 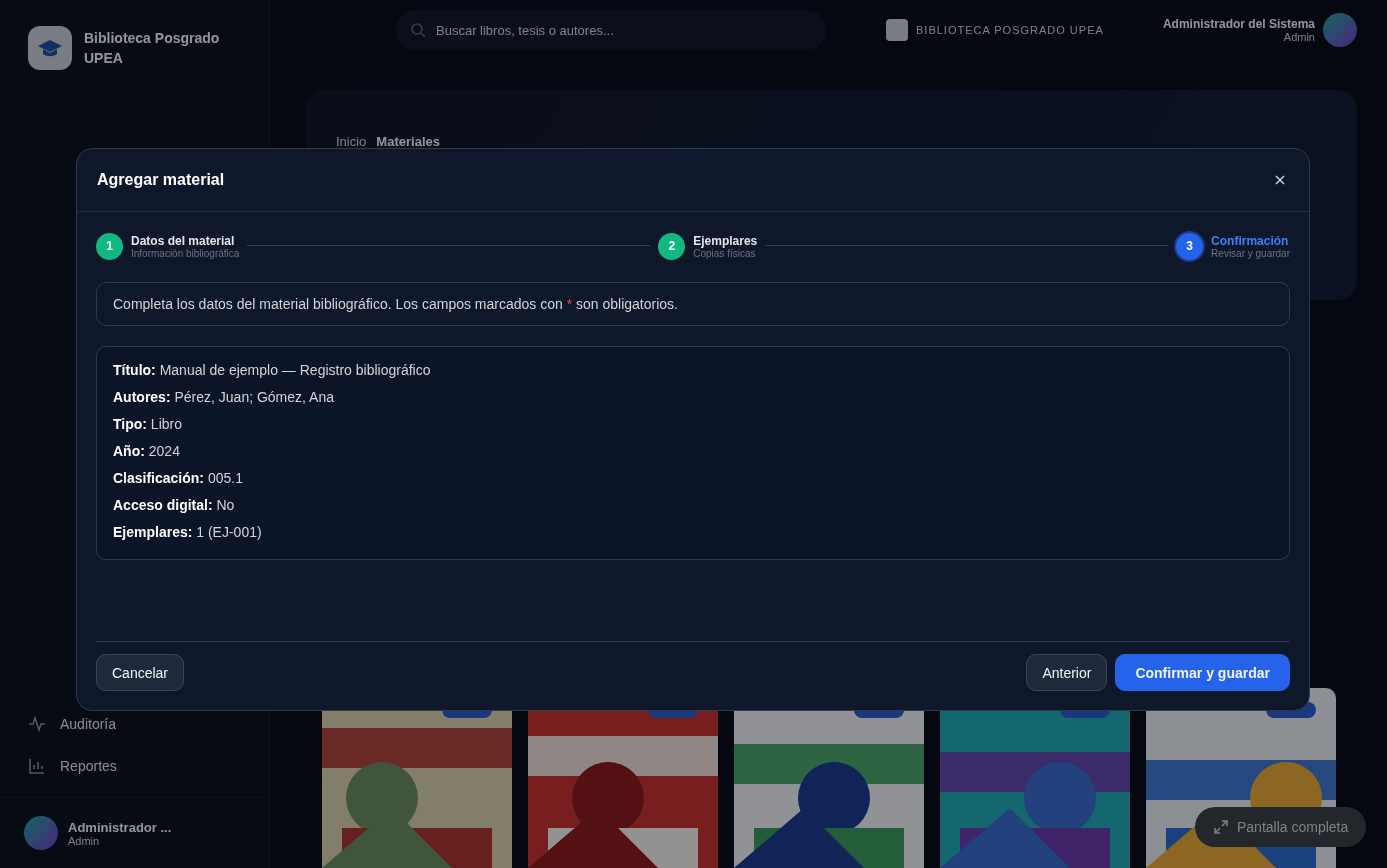 What do you see at coordinates (174, 505) in the screenshot?
I see `summary-line: Acceso digital: No` at bounding box center [174, 505].